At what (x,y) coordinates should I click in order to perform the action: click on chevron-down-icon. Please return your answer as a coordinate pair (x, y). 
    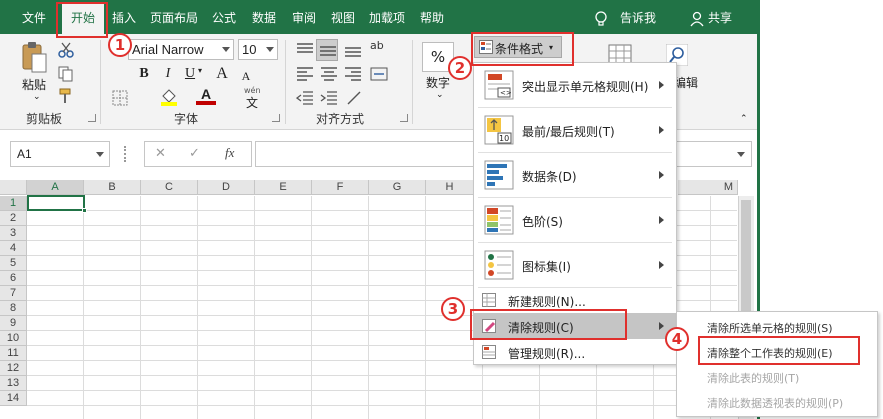
    Looking at the image, I should click on (741, 154).